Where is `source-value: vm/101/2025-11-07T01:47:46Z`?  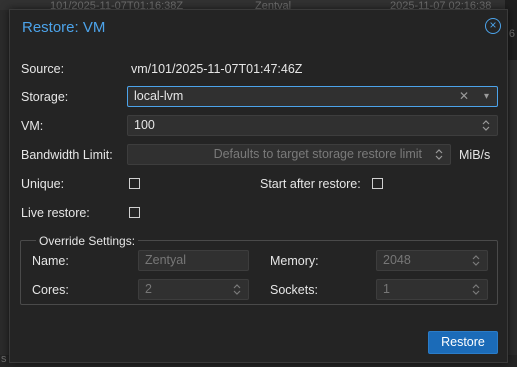
source-value: vm/101/2025-11-07T01:47:46Z is located at coordinates (217, 69).